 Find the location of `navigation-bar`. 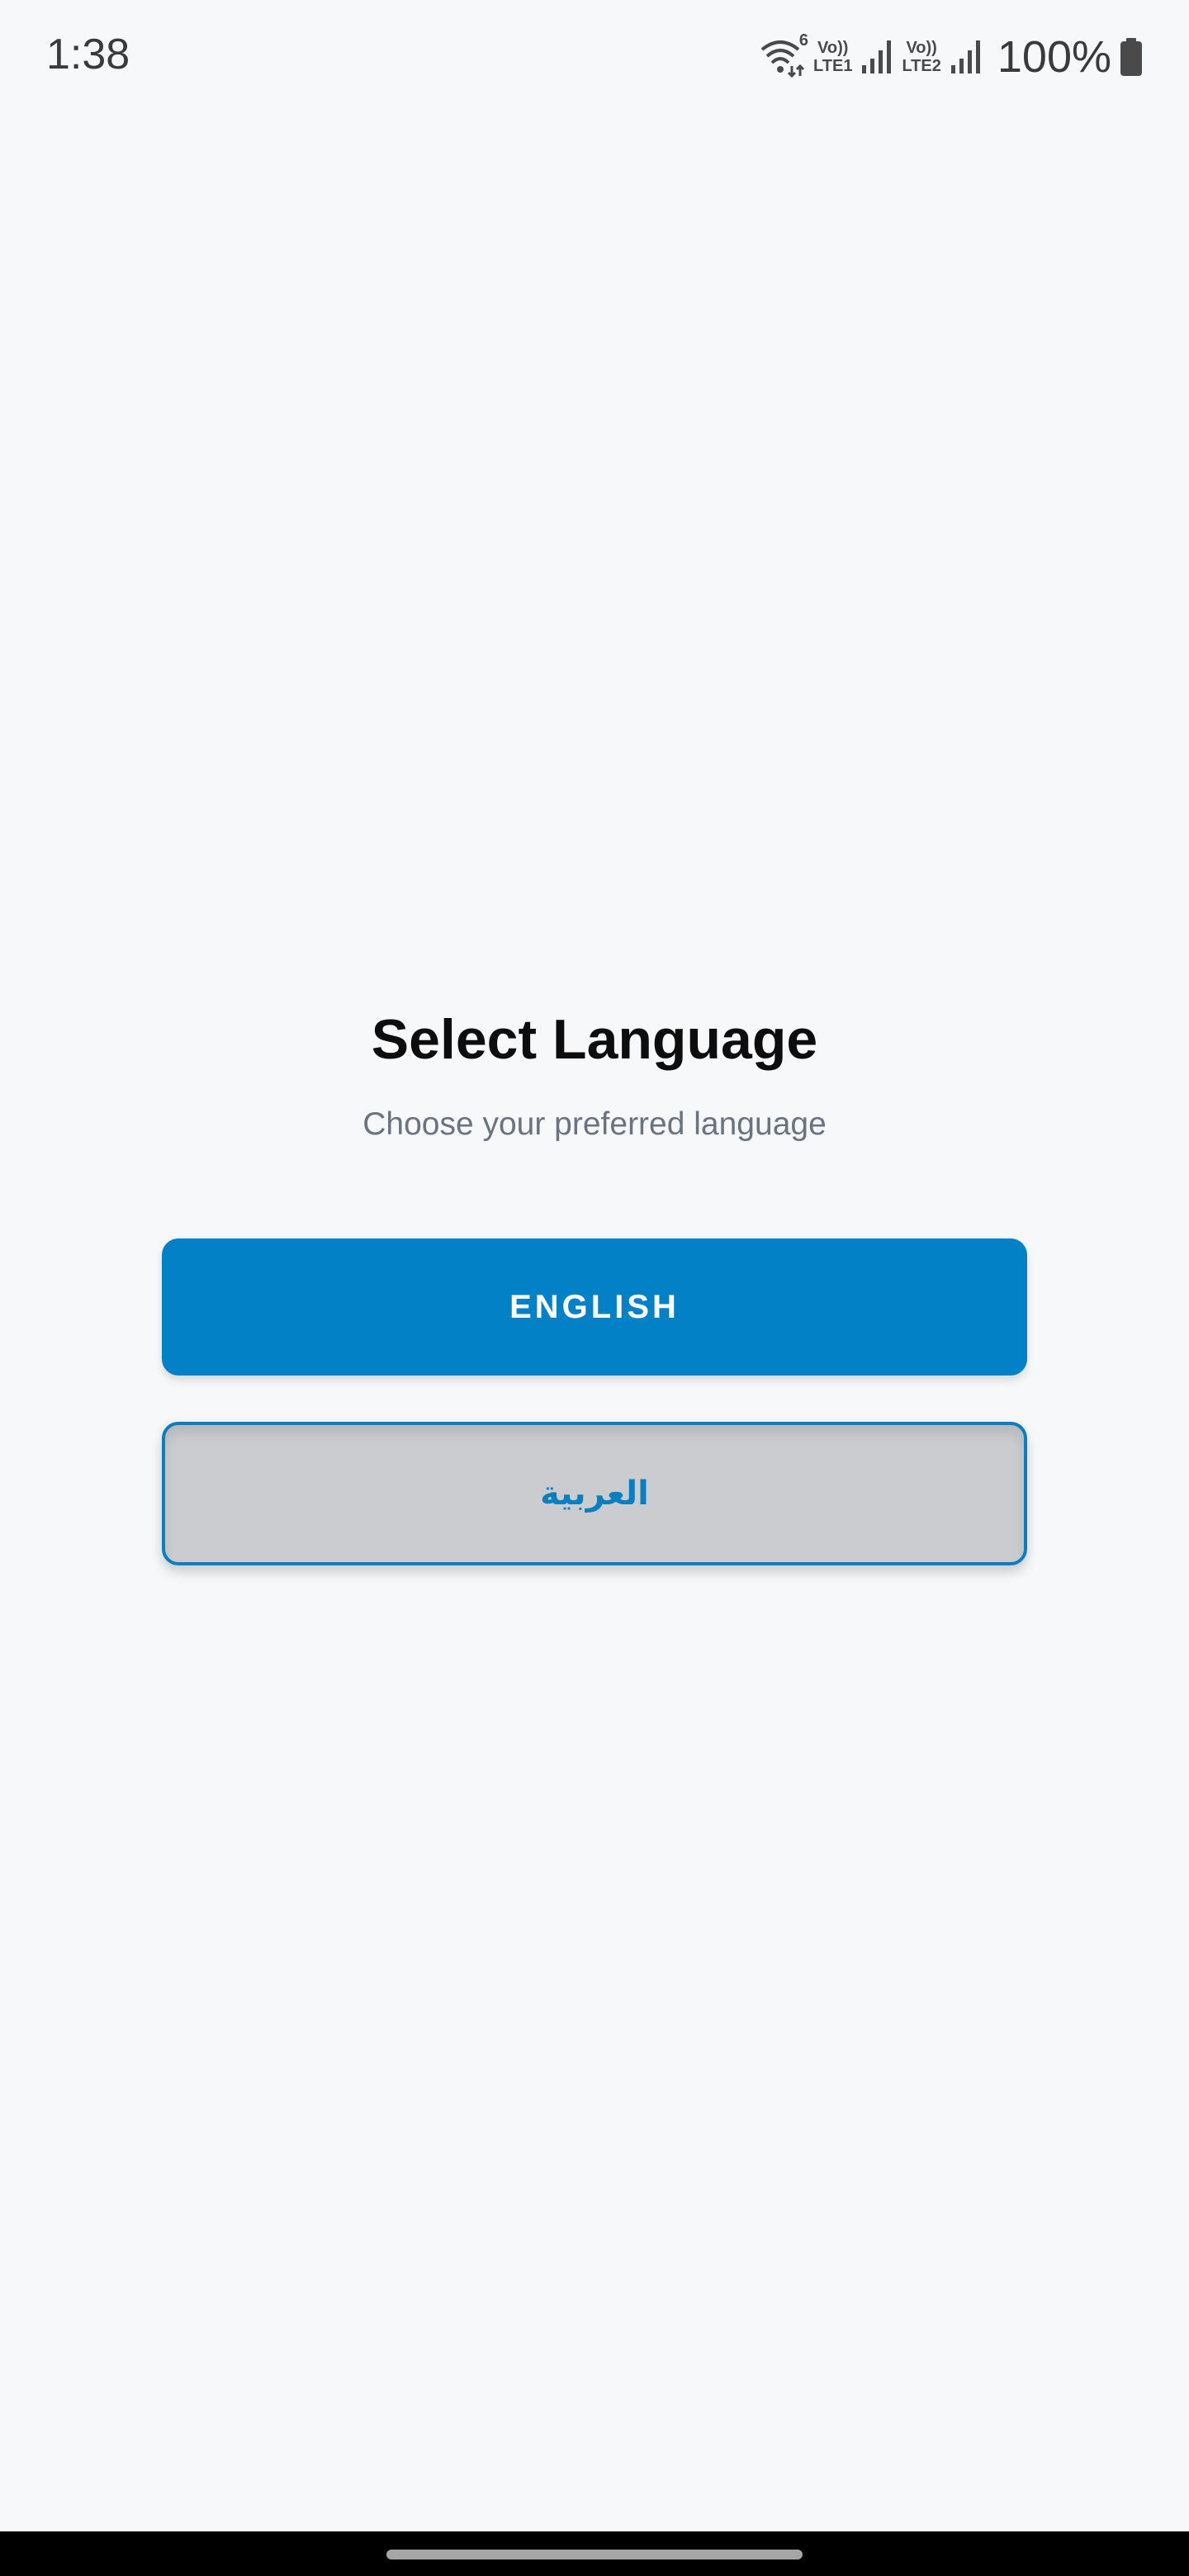

navigation-bar is located at coordinates (594, 2553).